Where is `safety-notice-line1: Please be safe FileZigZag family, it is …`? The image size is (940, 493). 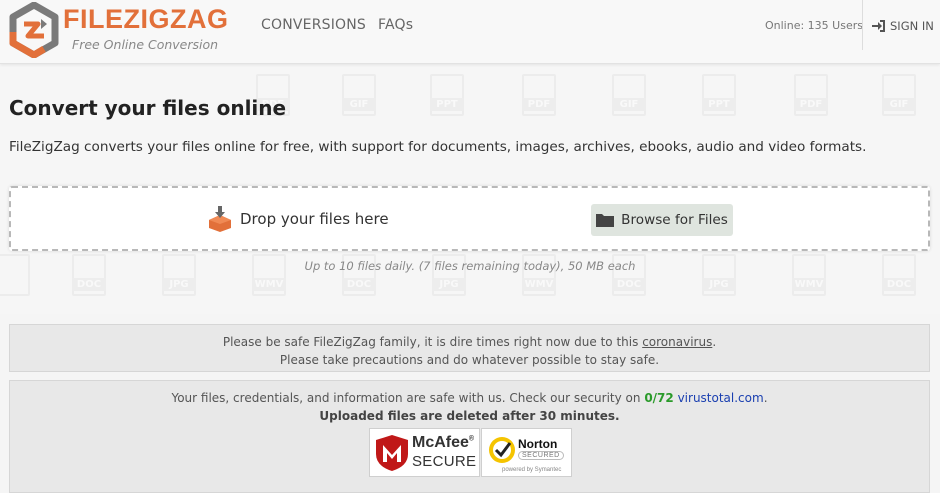 safety-notice-line1: Please be safe FileZigZag family, it is … is located at coordinates (469, 342).